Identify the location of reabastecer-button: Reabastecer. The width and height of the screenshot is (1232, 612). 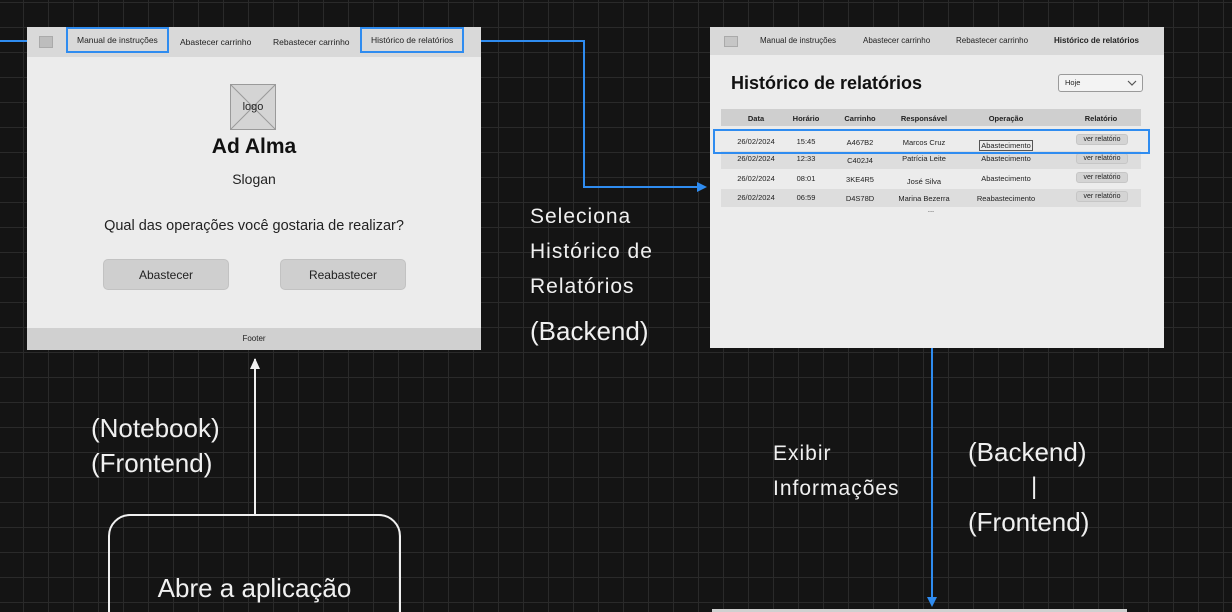
(343, 274).